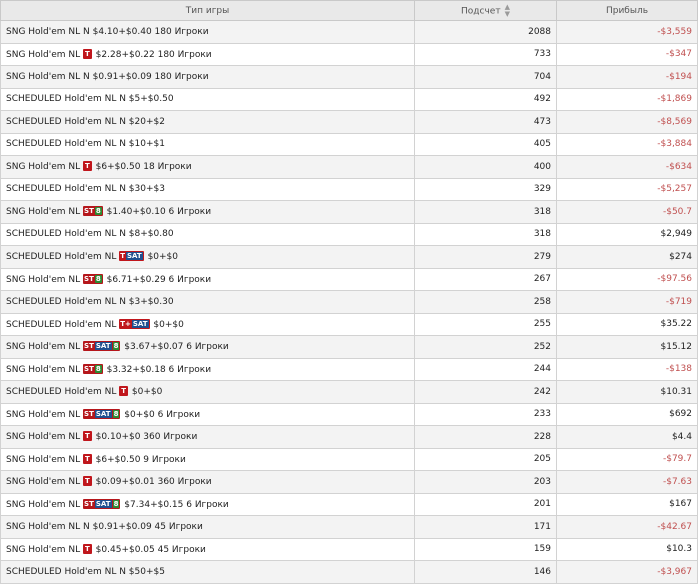  I want to click on table-row: SCHEDULED Hold'em NL N $10+$1 405 -$3,884, so click(349, 144).